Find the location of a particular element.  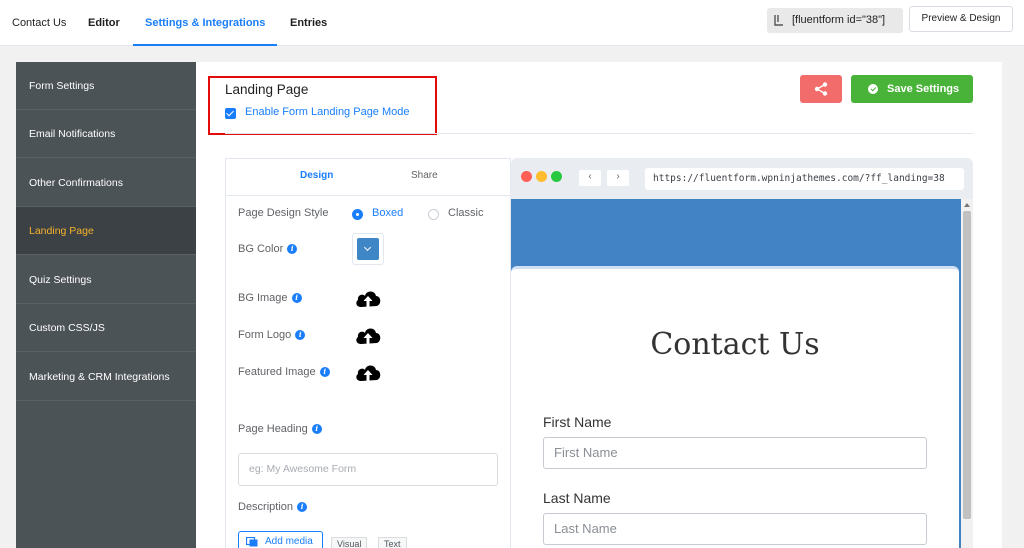

editor-tab-visual: Visual is located at coordinates (349, 542).